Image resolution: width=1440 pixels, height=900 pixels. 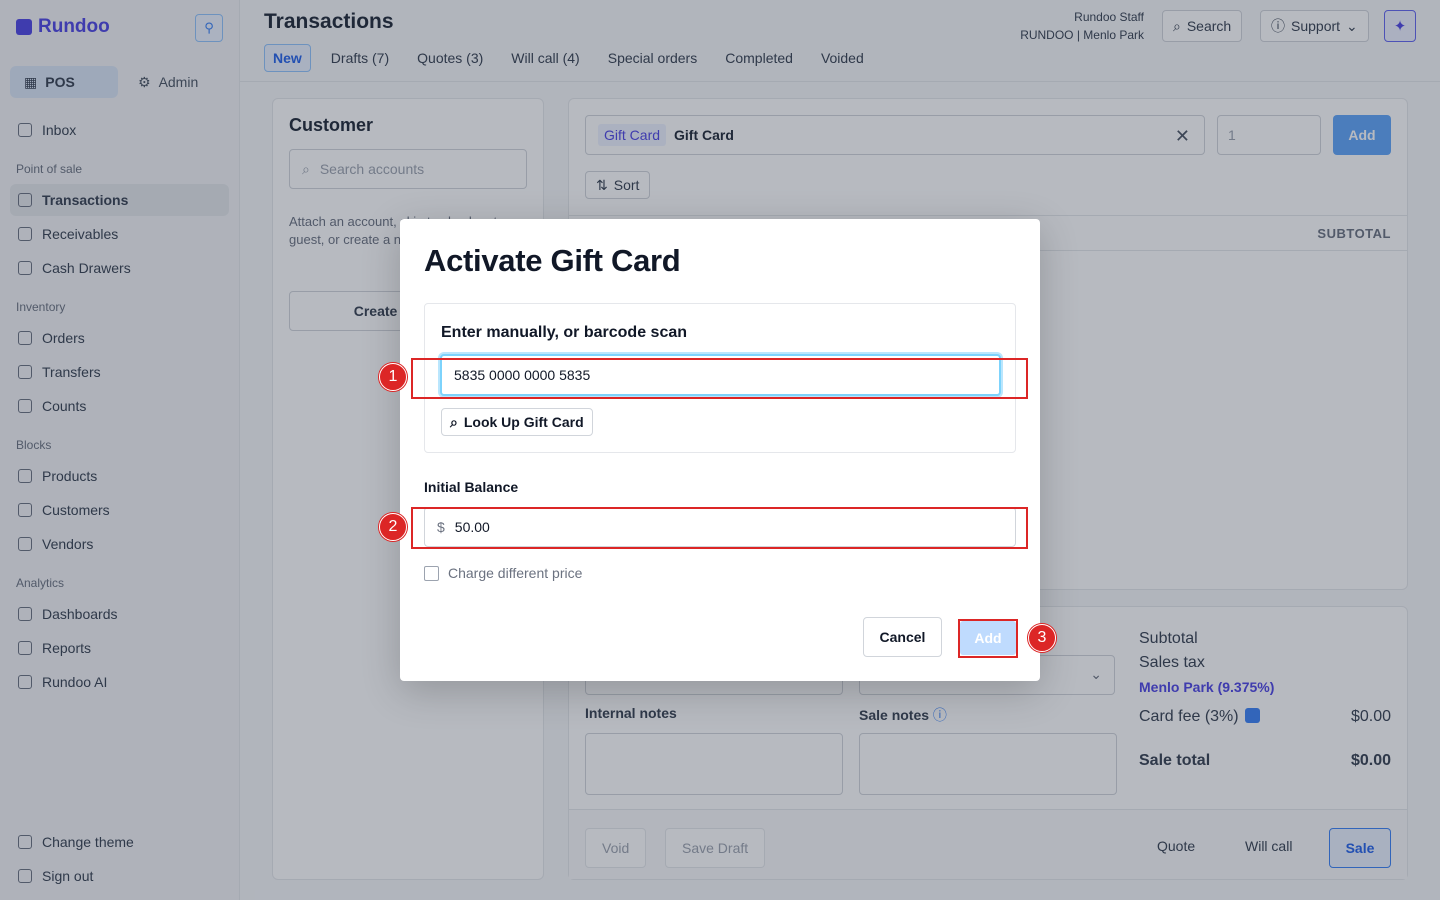 I want to click on step-marker-1: 1, so click(x=393, y=377).